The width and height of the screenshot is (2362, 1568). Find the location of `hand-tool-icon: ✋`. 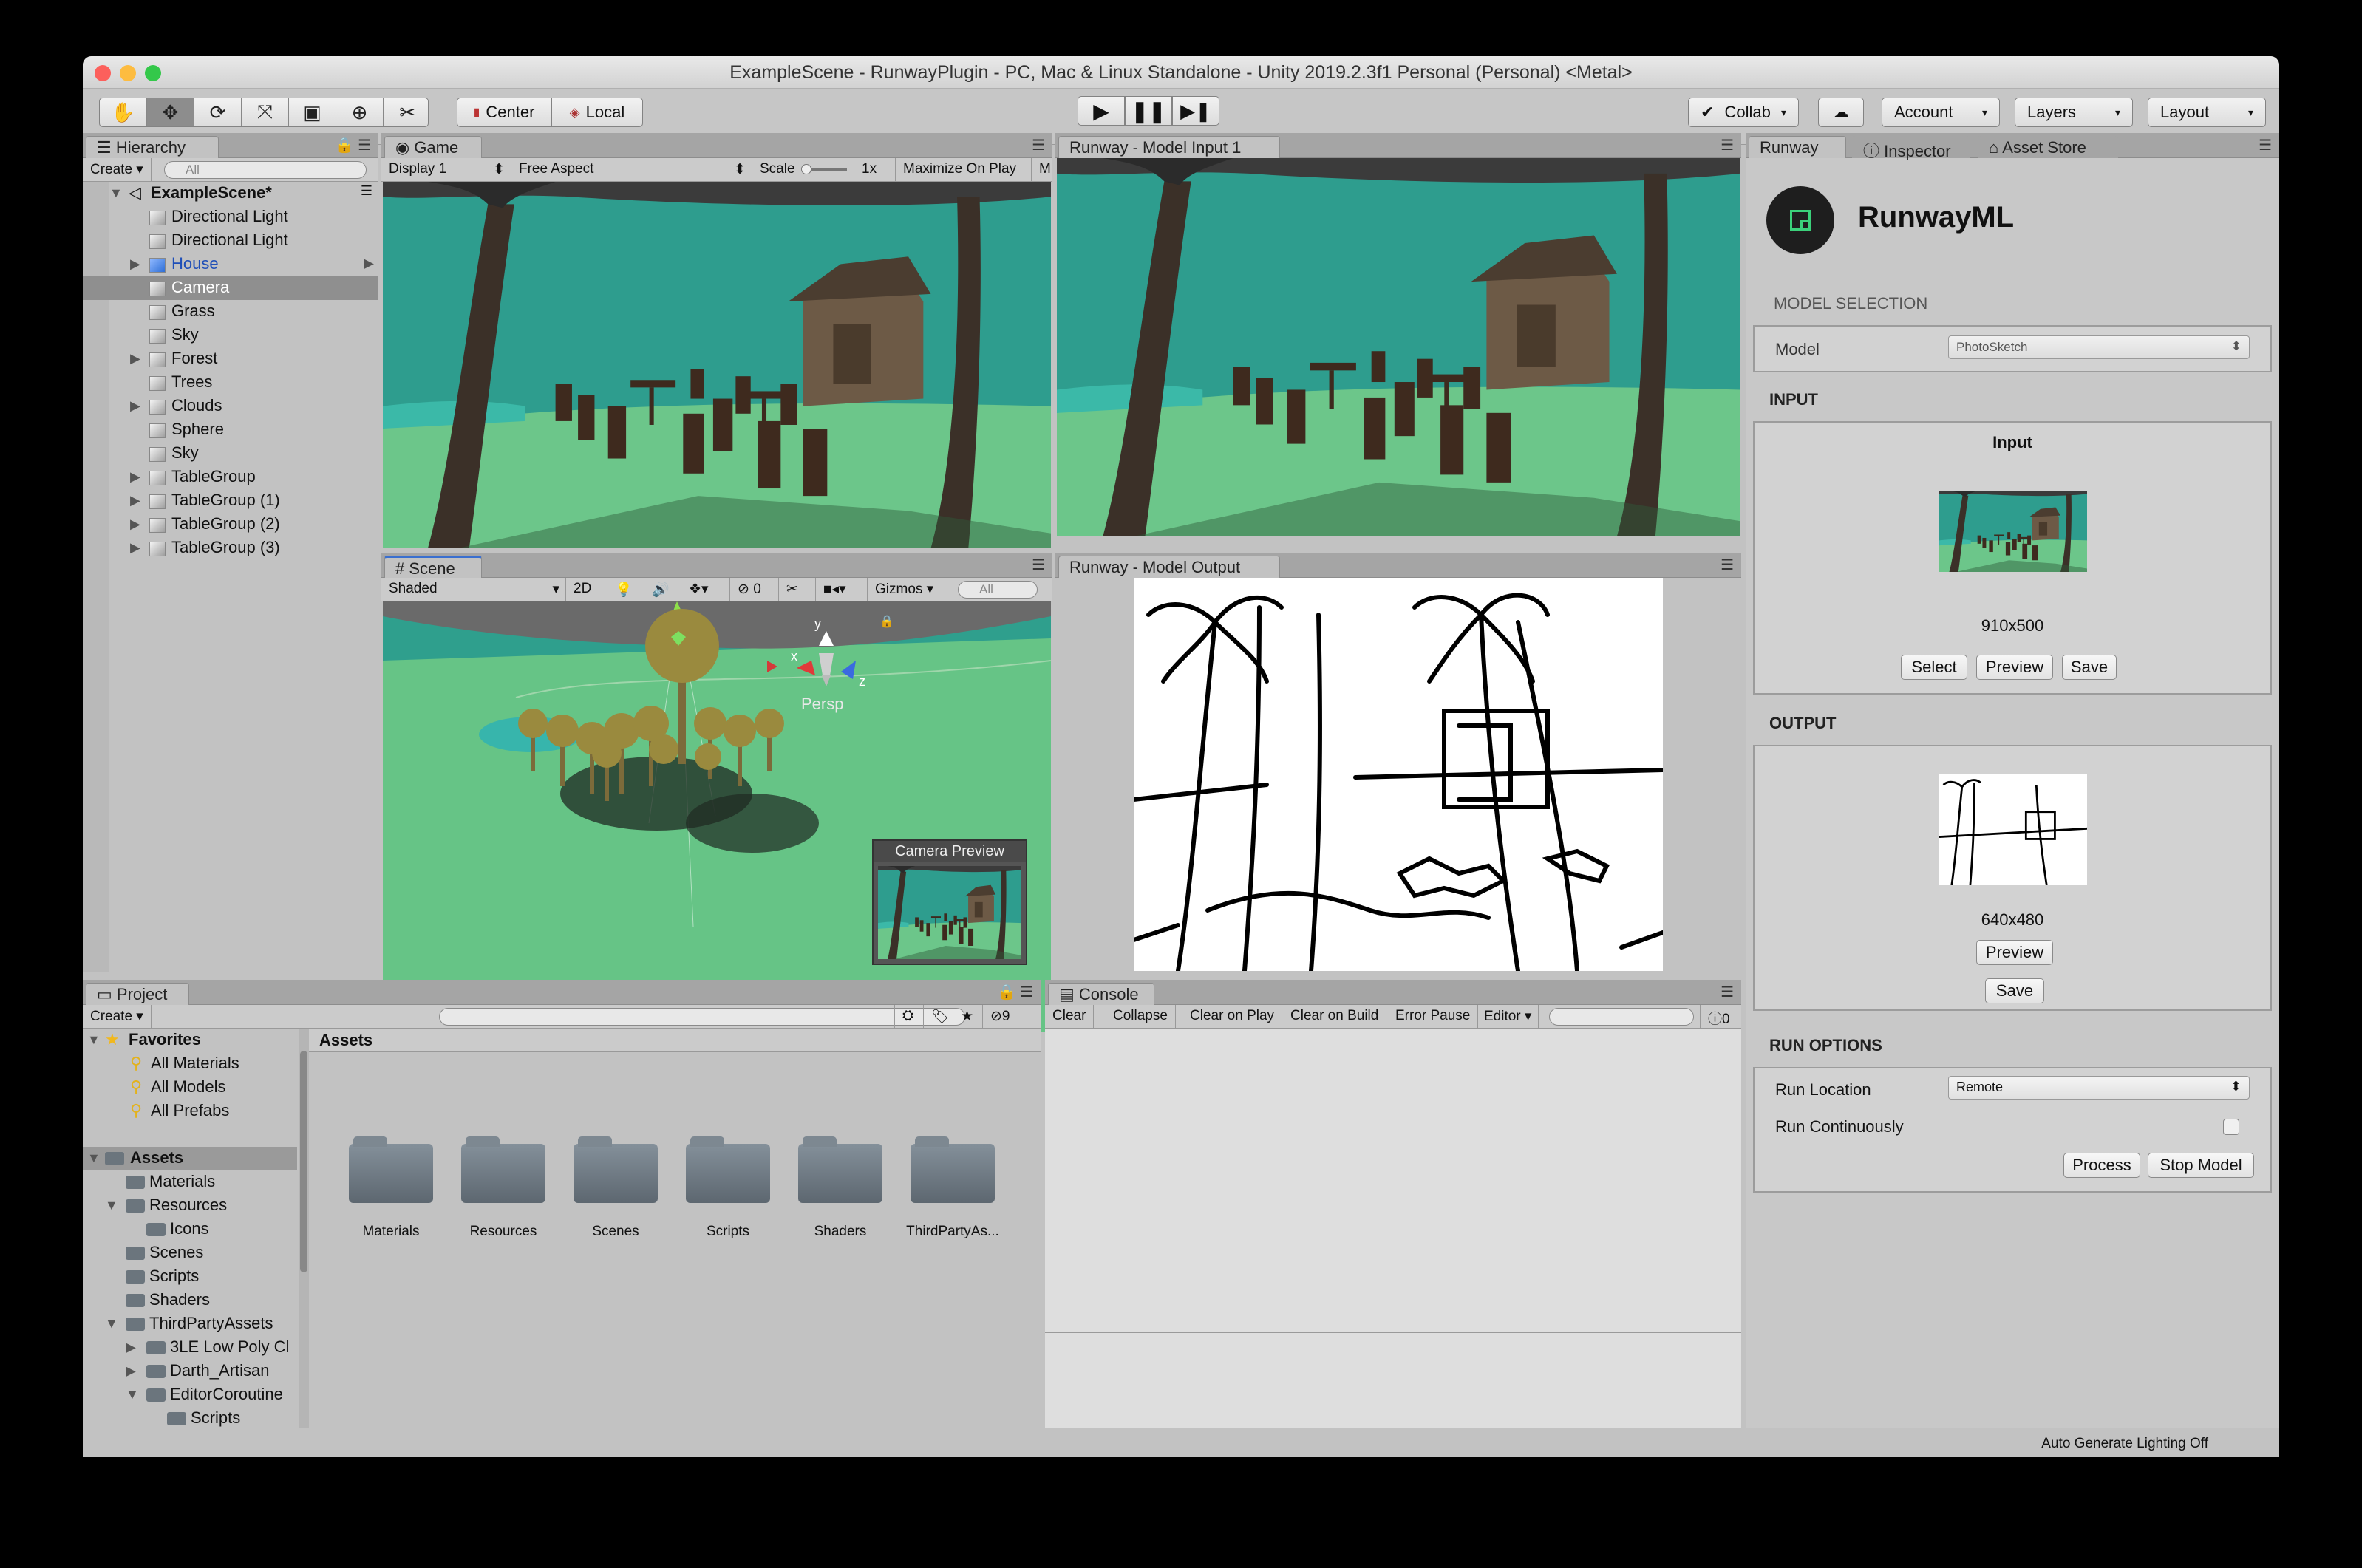

hand-tool-icon: ✋ is located at coordinates (123, 112).